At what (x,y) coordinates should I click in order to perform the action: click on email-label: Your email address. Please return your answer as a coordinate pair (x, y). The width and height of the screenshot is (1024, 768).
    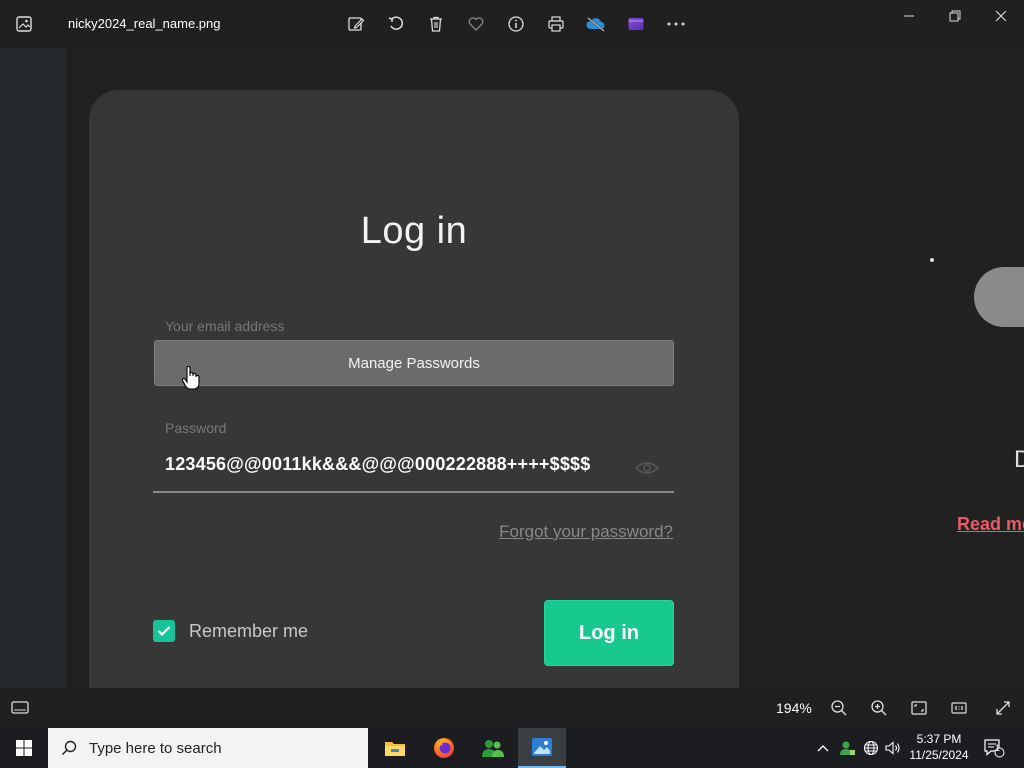
    Looking at the image, I should click on (225, 326).